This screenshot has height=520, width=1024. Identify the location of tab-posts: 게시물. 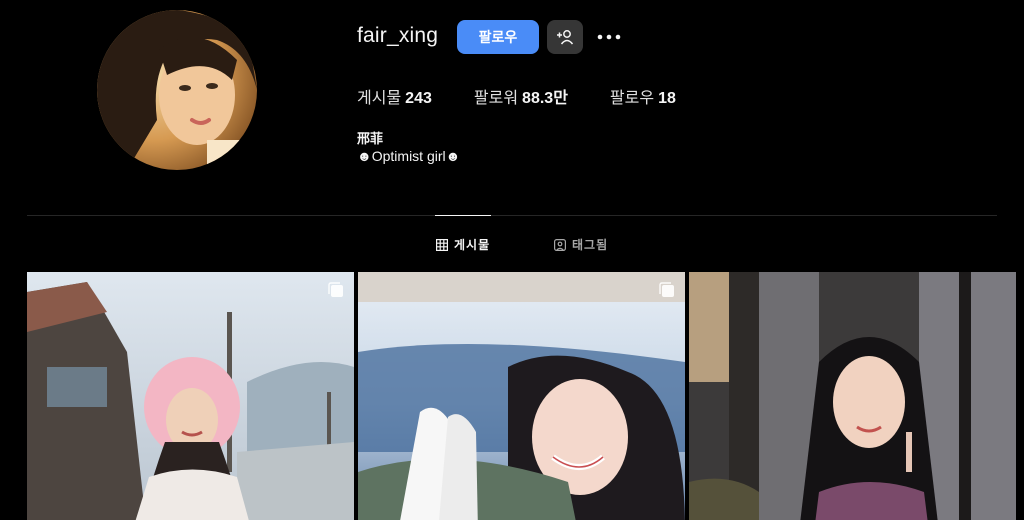
(463, 244).